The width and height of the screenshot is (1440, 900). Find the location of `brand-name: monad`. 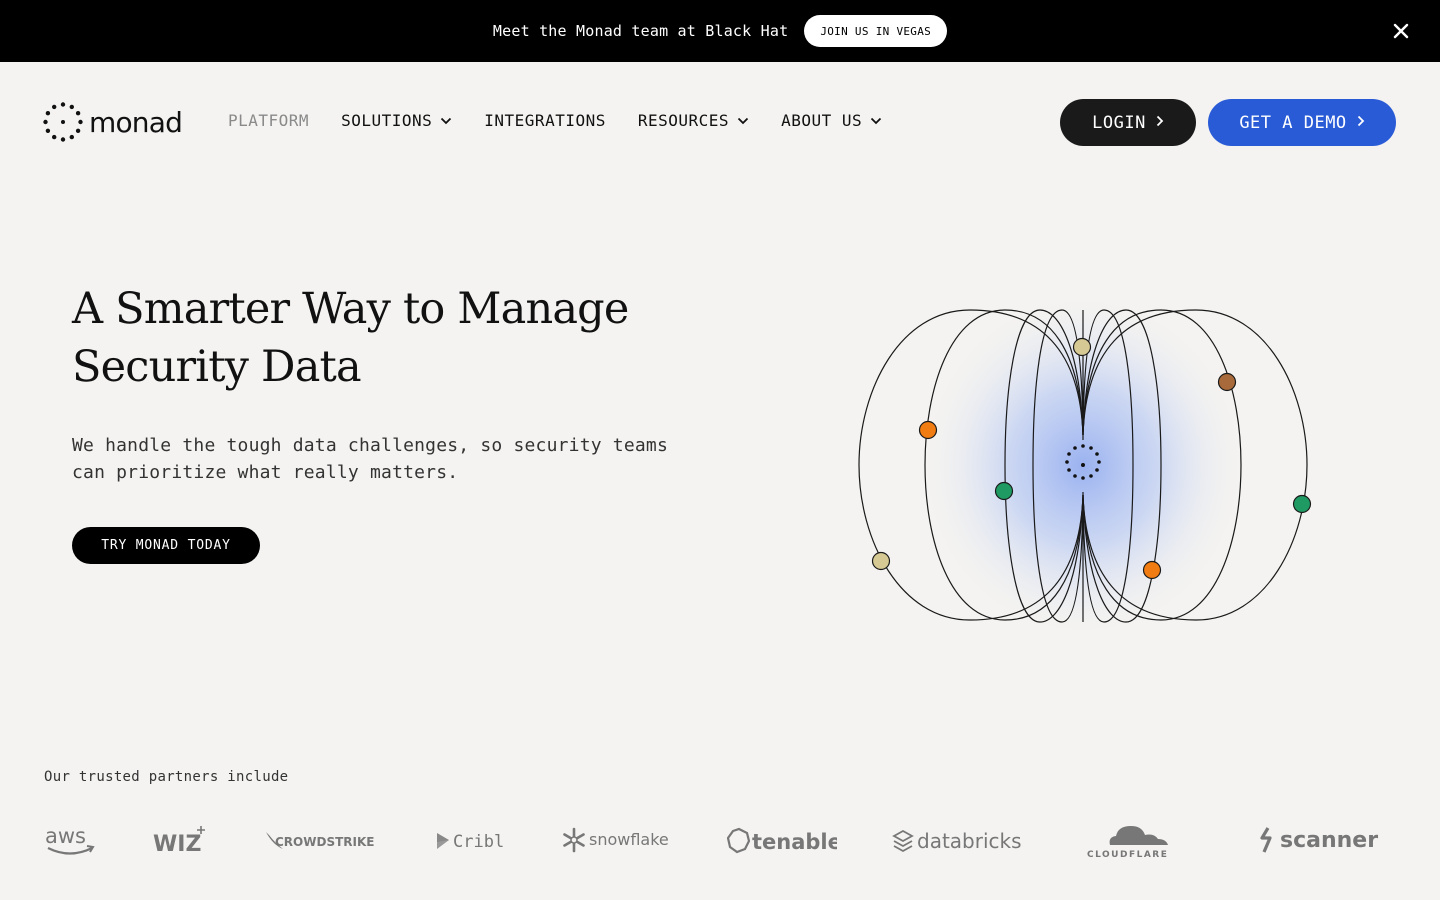

brand-name: monad is located at coordinates (136, 122).